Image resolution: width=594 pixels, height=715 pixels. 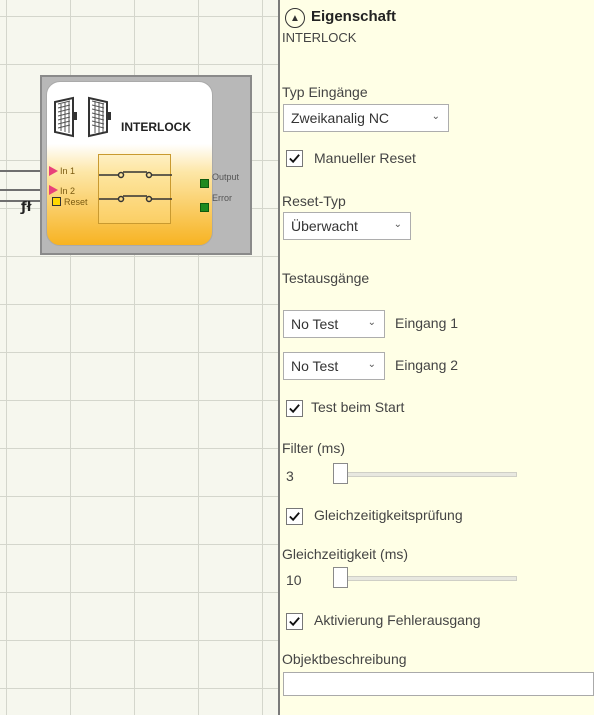 What do you see at coordinates (204, 207) in the screenshot?
I see `output-port-error` at bounding box center [204, 207].